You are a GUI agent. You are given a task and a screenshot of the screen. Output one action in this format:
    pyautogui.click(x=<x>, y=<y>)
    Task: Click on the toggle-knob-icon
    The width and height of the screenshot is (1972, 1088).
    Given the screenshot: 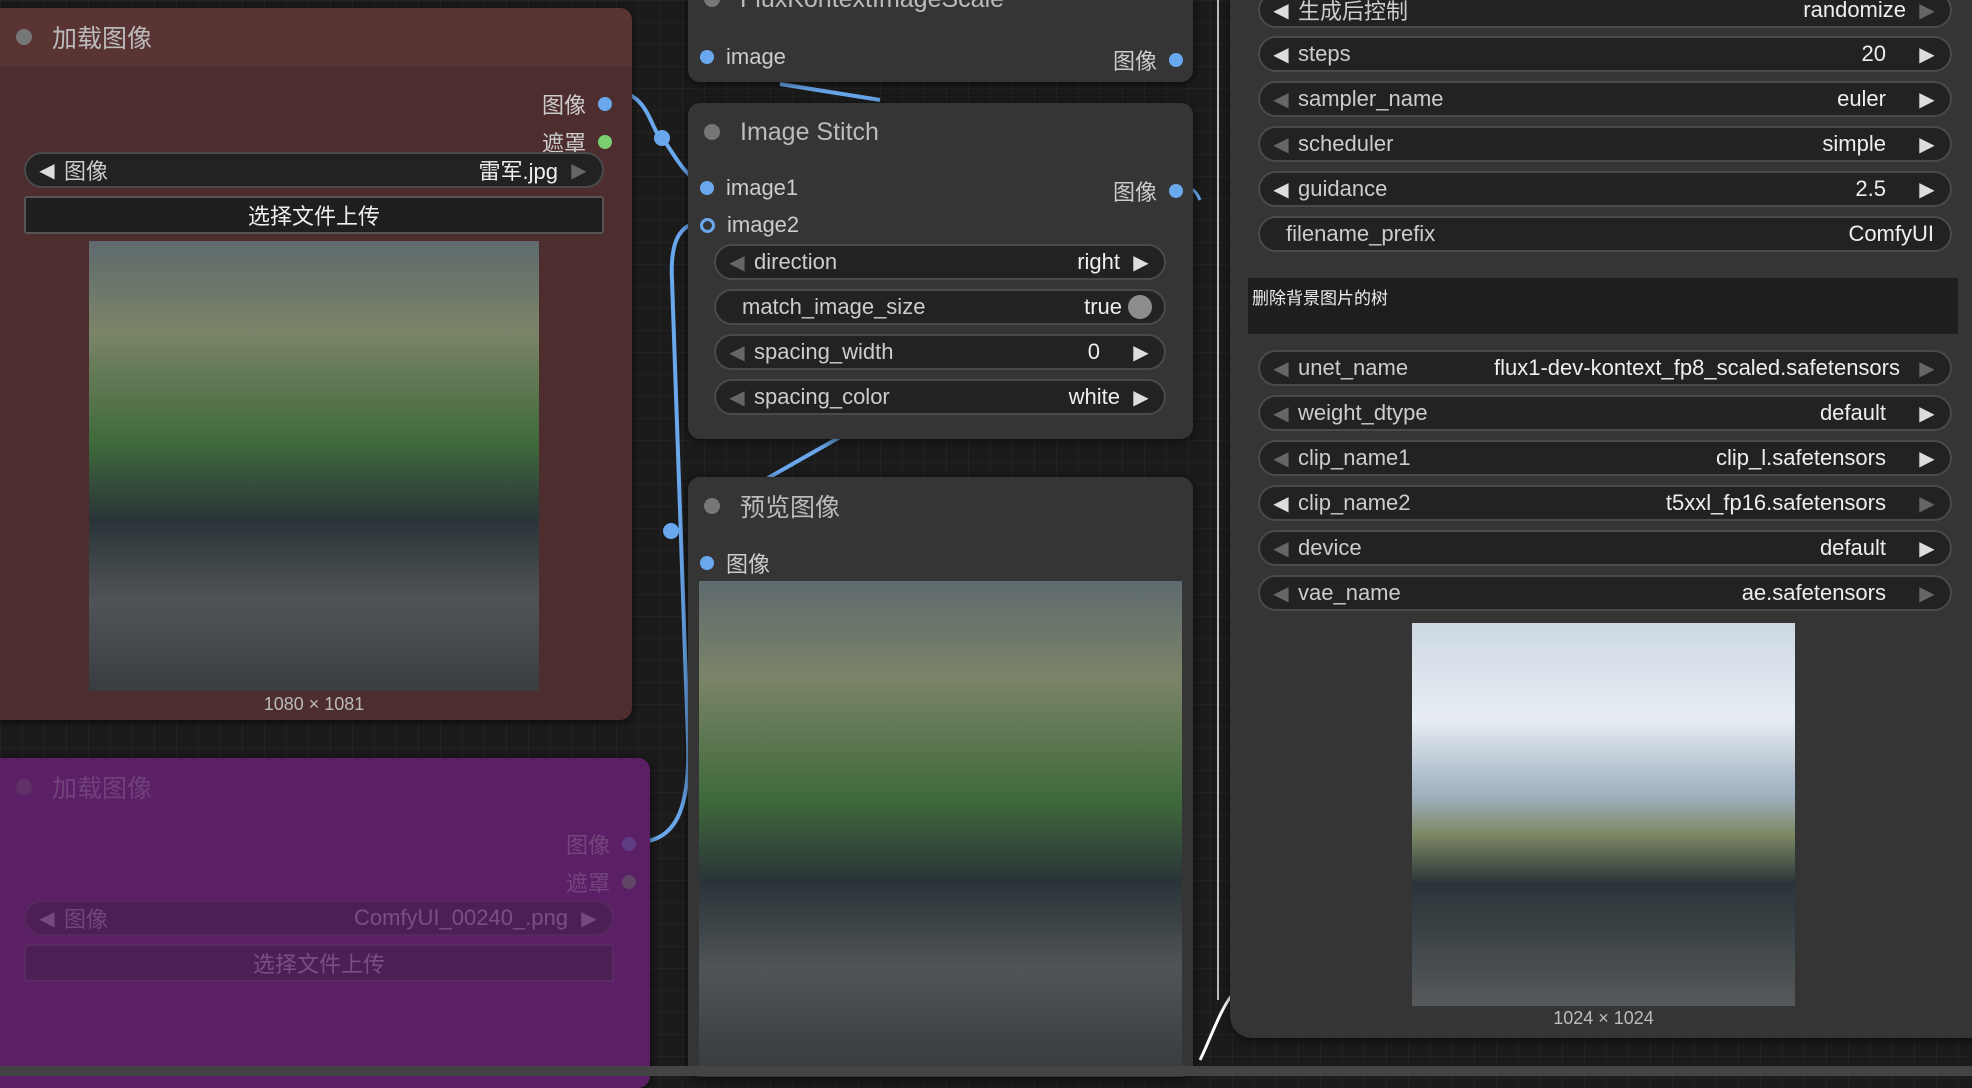 What is the action you would take?
    pyautogui.click(x=1140, y=307)
    